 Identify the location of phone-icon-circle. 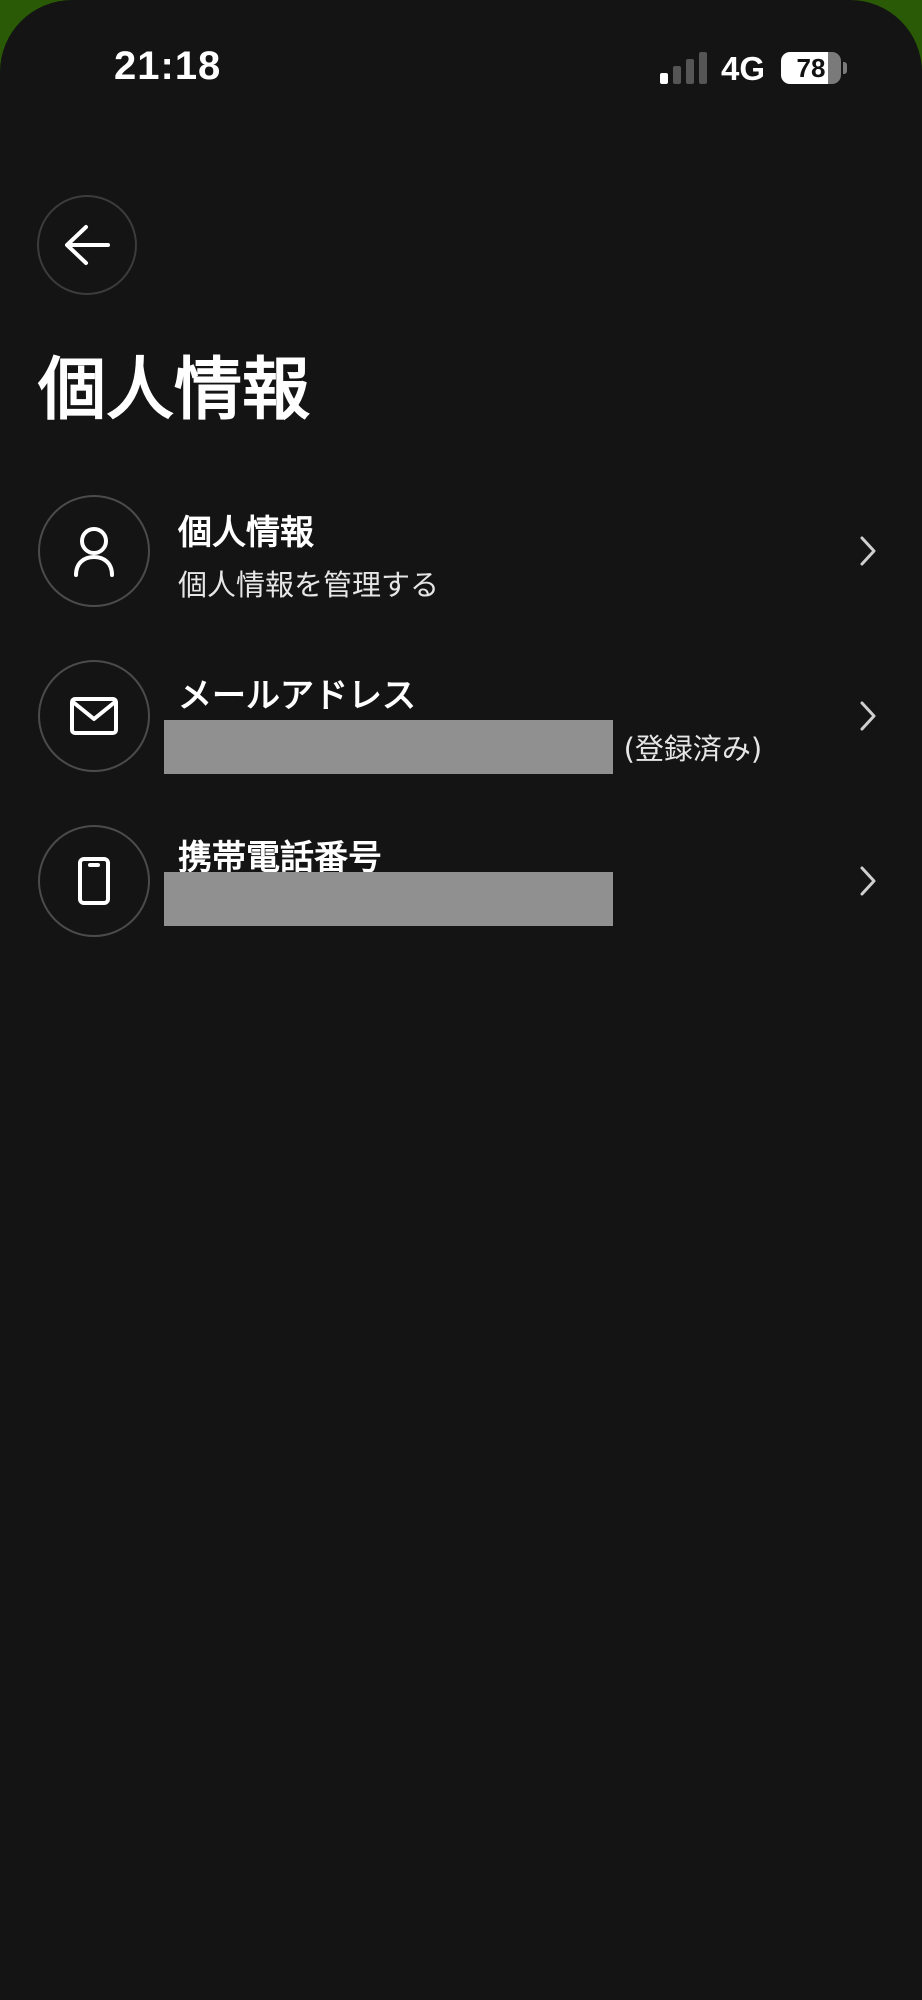
(94, 881).